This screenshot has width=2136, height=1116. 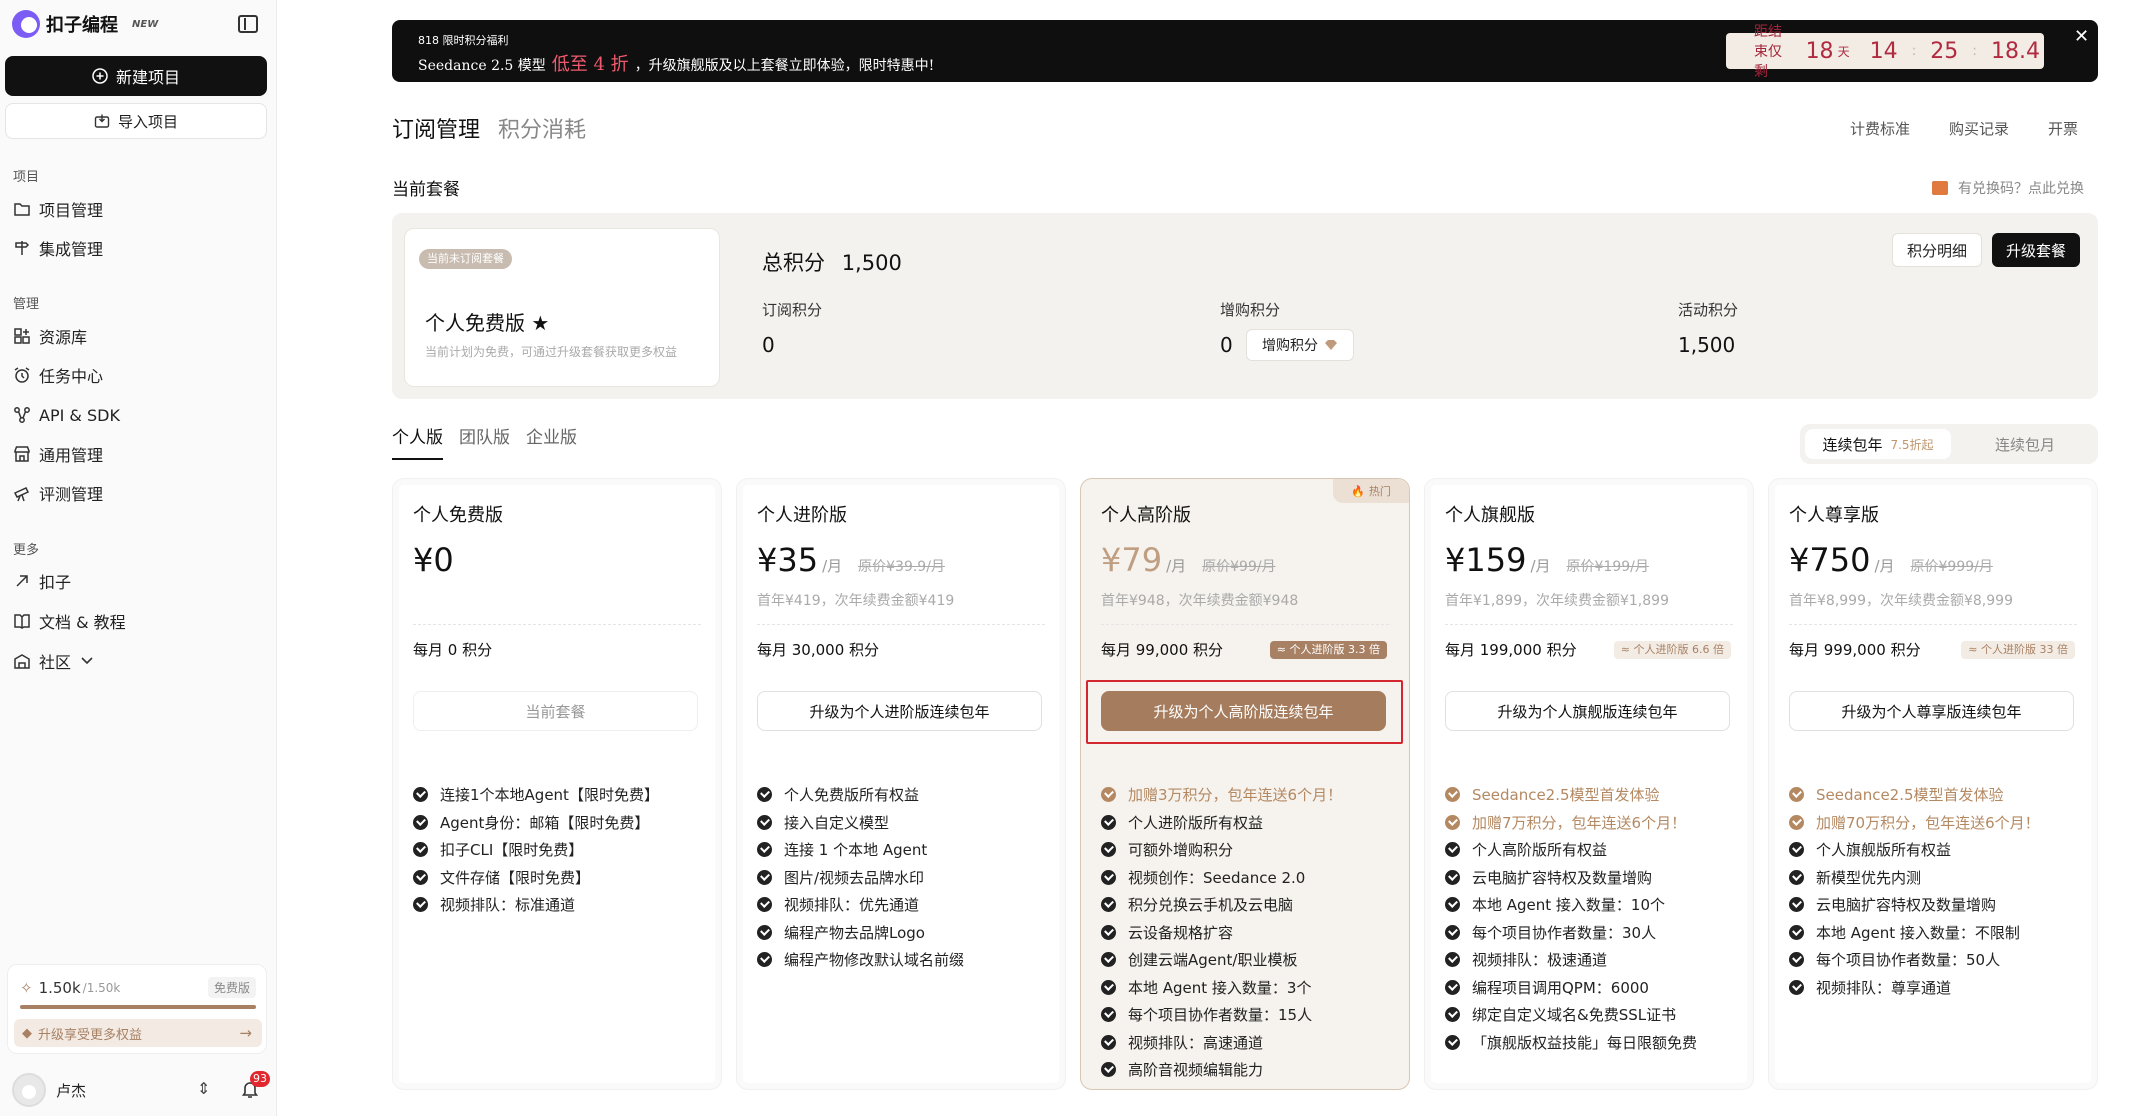 I want to click on folder-icon, so click(x=22, y=209).